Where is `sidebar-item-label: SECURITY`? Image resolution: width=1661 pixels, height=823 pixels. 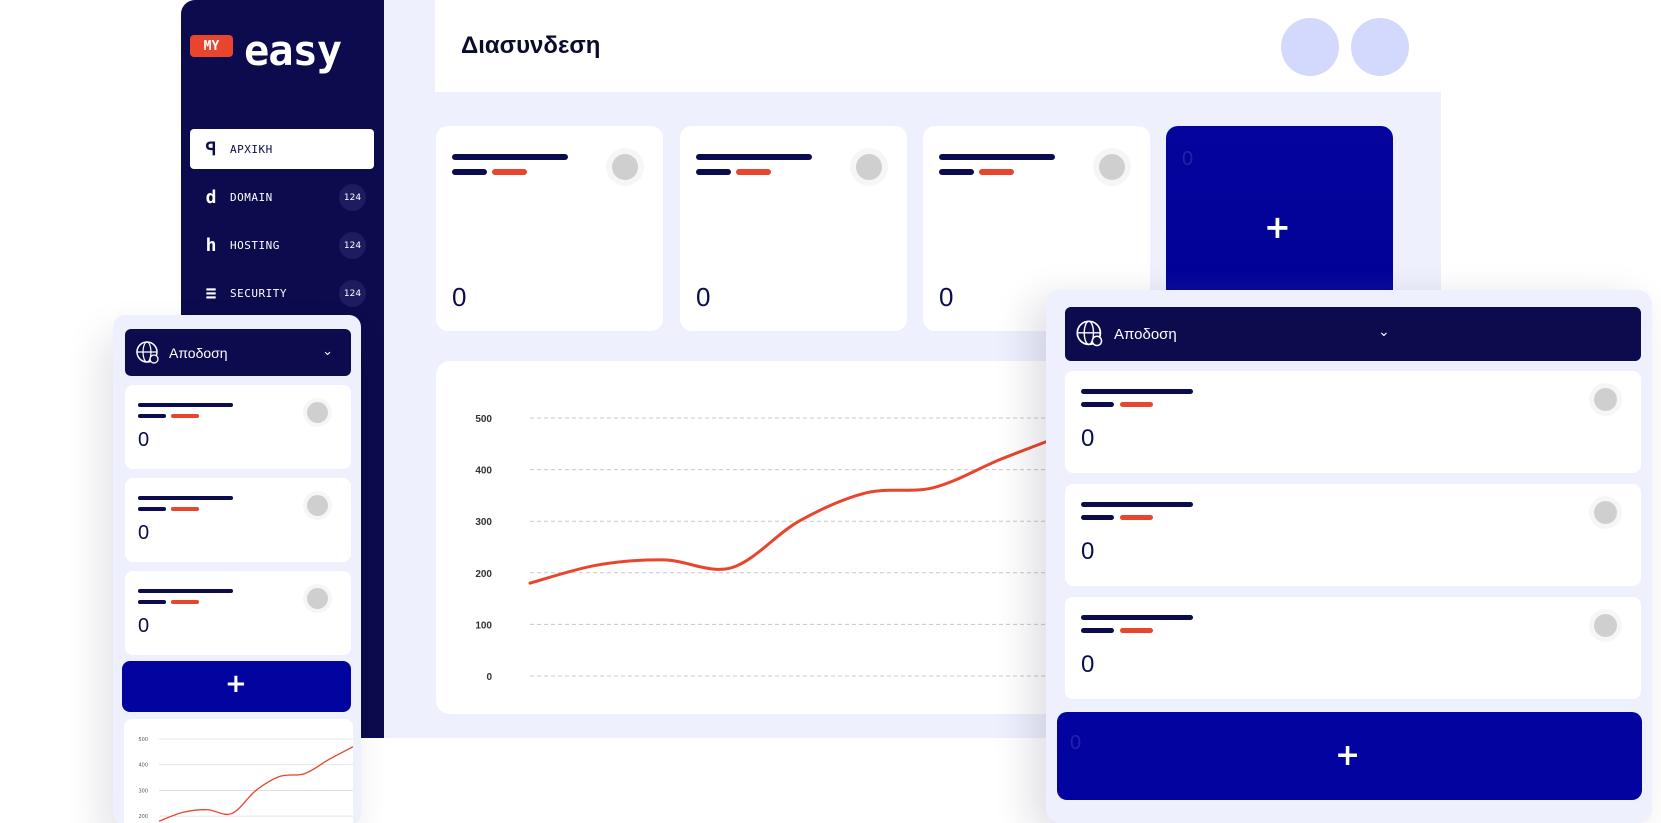 sidebar-item-label: SECURITY is located at coordinates (258, 293).